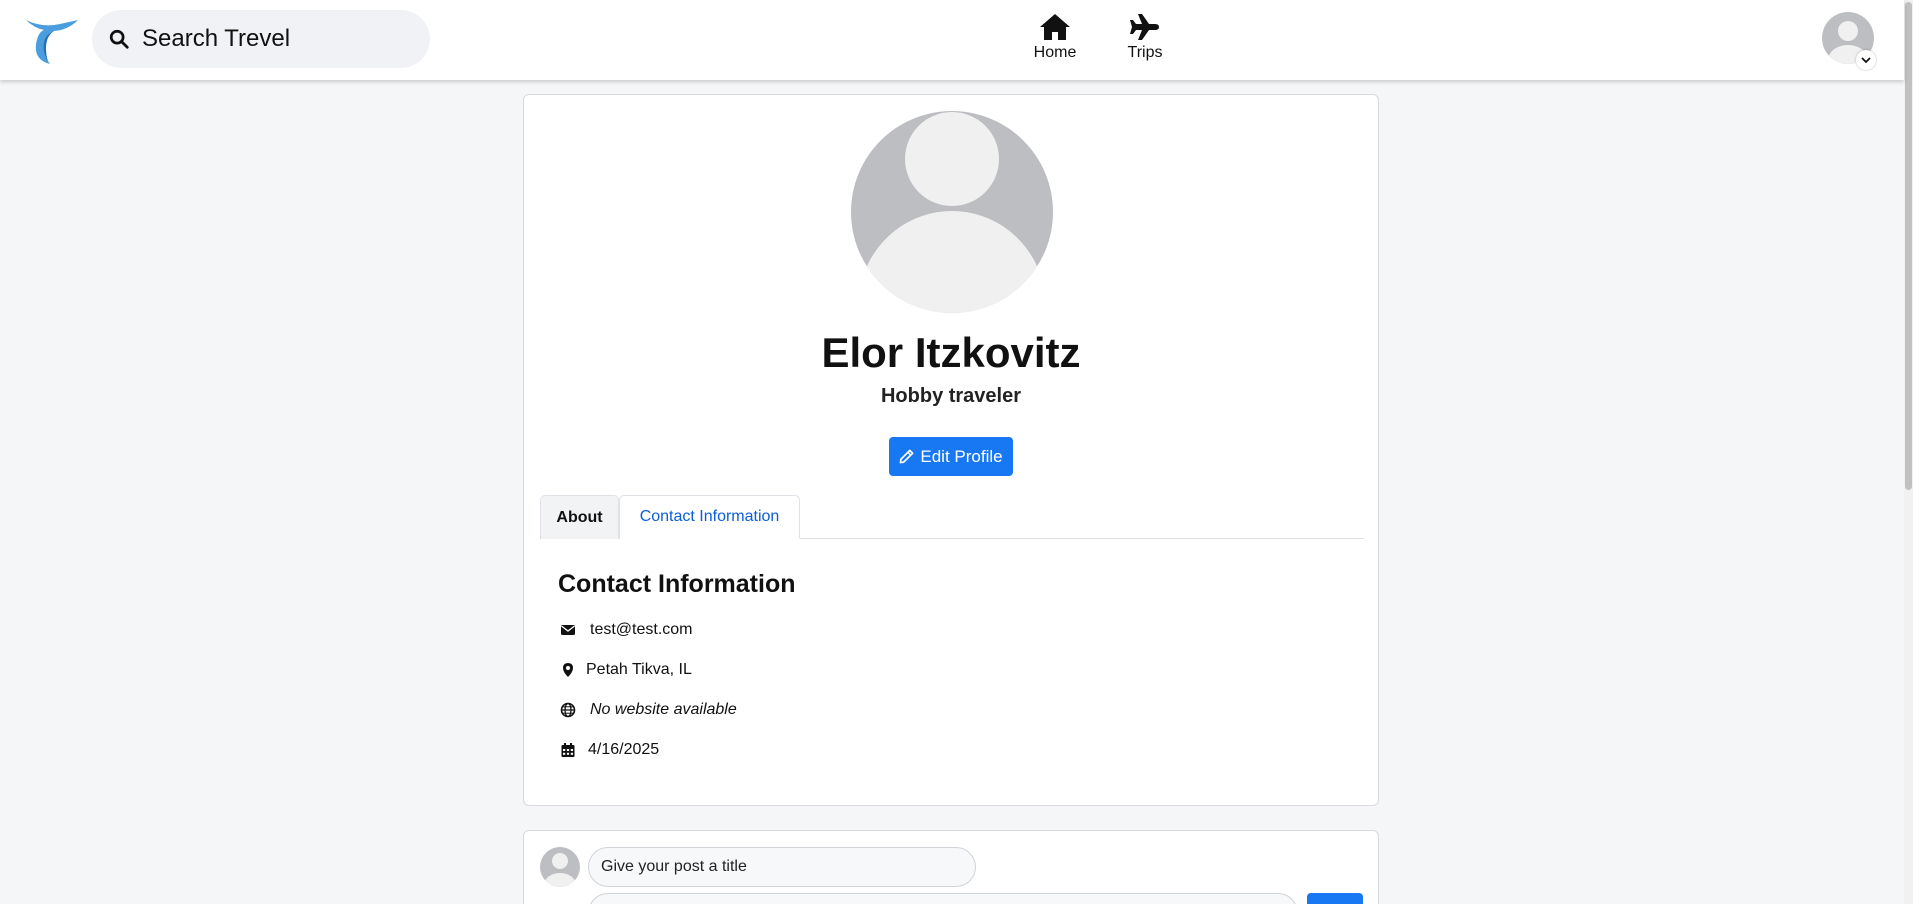 Image resolution: width=1913 pixels, height=904 pixels. What do you see at coordinates (952, 212) in the screenshot?
I see `profile-avatar` at bounding box center [952, 212].